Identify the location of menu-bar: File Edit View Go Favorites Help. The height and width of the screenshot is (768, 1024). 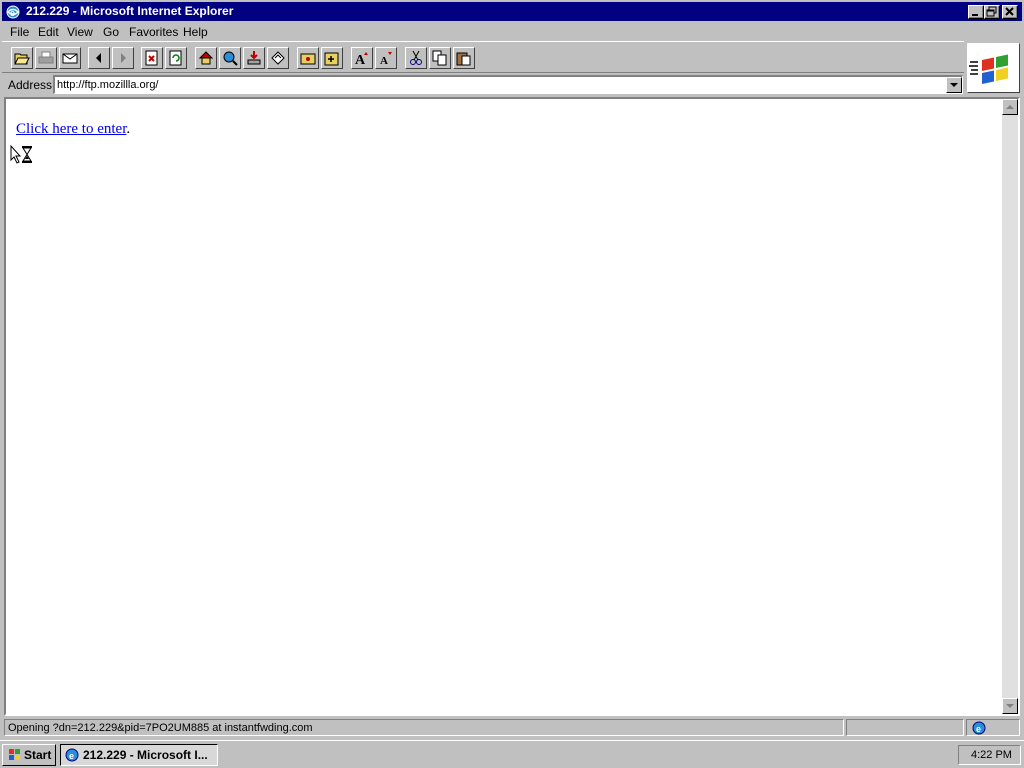
(512, 31).